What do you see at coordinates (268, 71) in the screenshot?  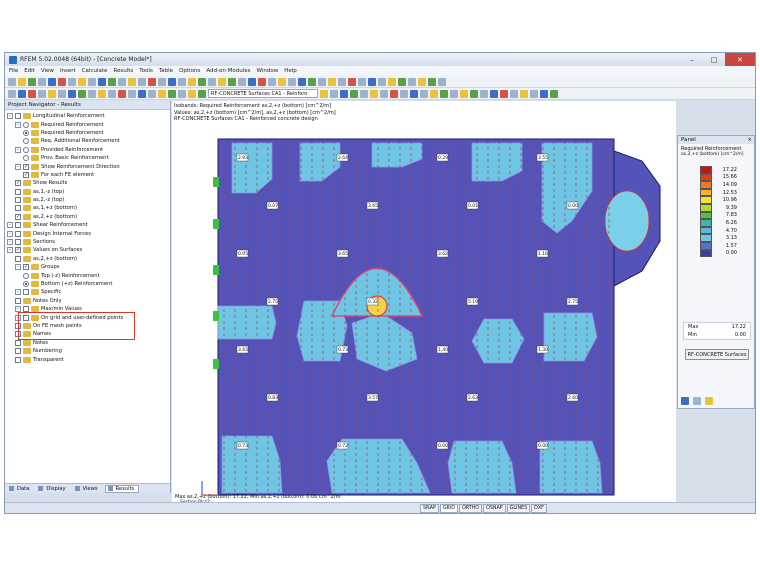 I see `menu-item: Window` at bounding box center [268, 71].